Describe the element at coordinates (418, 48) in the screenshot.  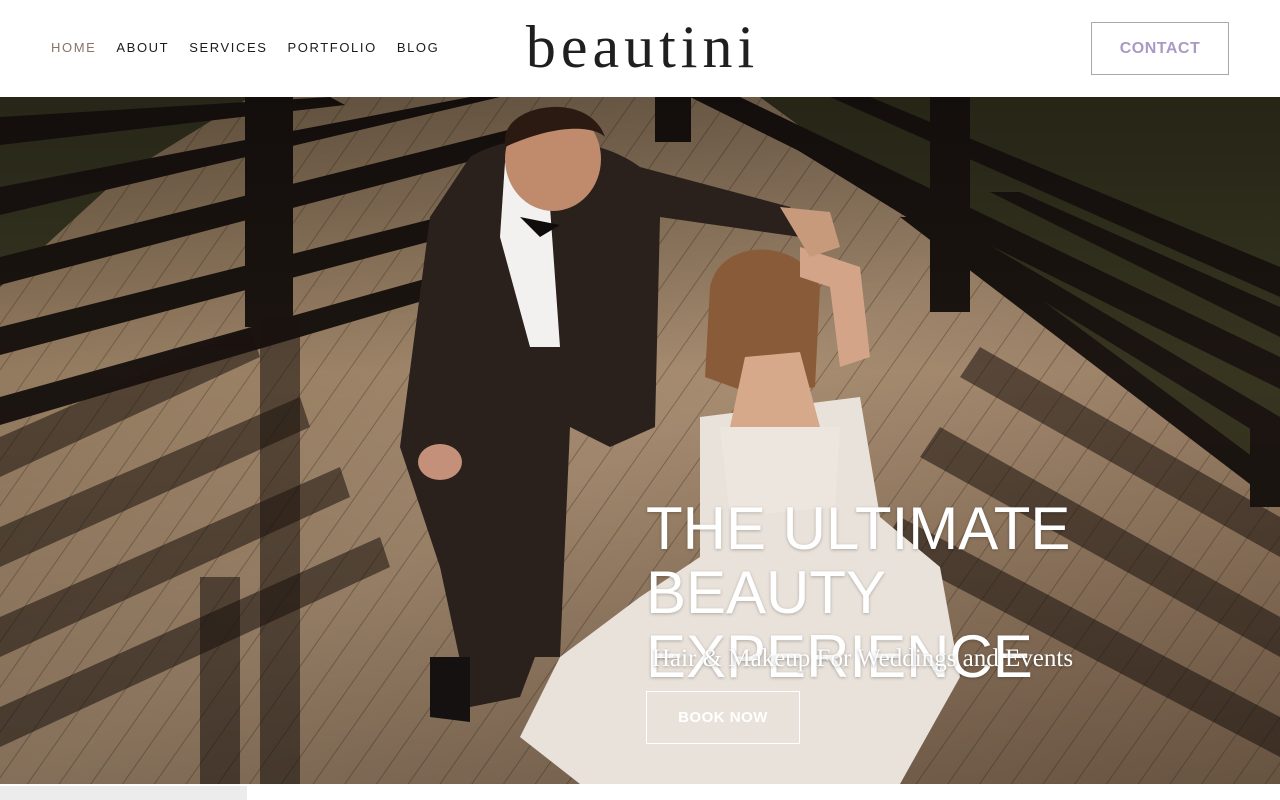
I see `nav-blog: BLOG` at that location.